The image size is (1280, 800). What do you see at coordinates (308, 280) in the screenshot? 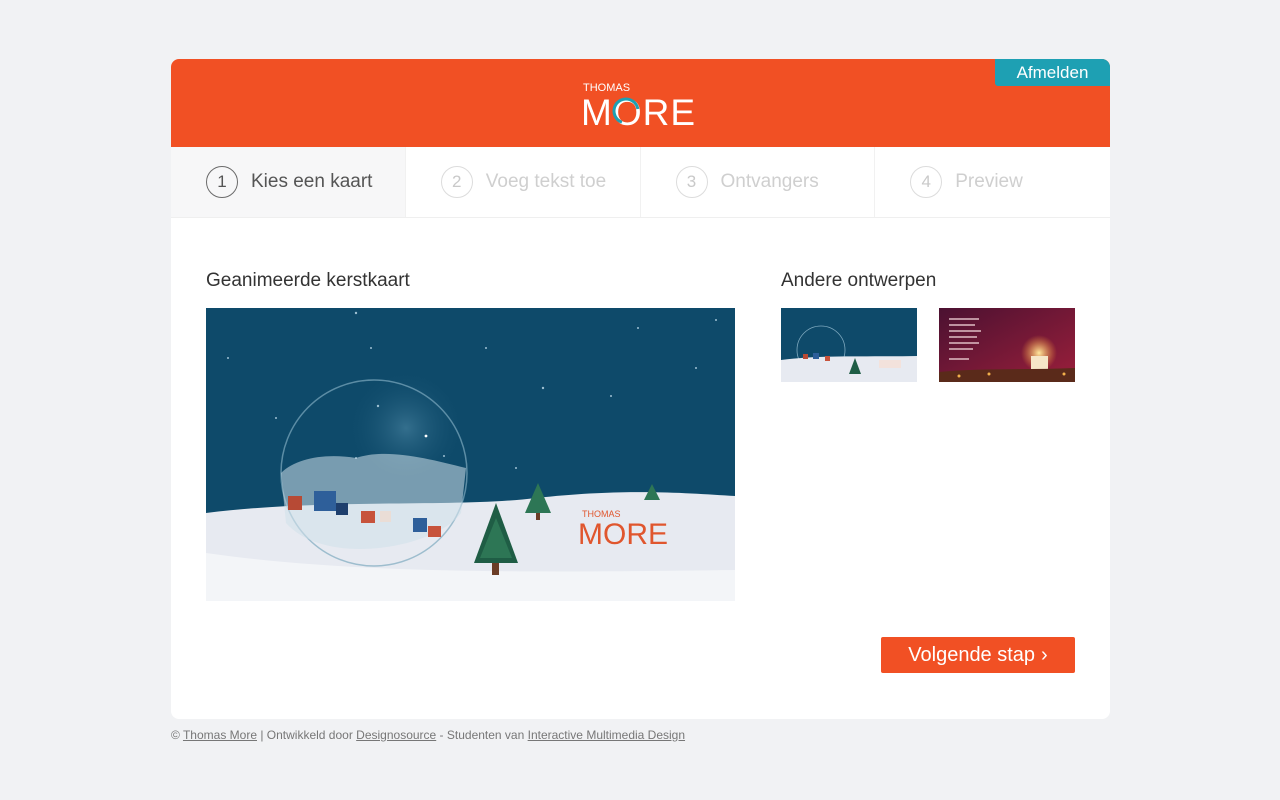
I see `selected-card-title: Geanimeerde kerstkaart` at bounding box center [308, 280].